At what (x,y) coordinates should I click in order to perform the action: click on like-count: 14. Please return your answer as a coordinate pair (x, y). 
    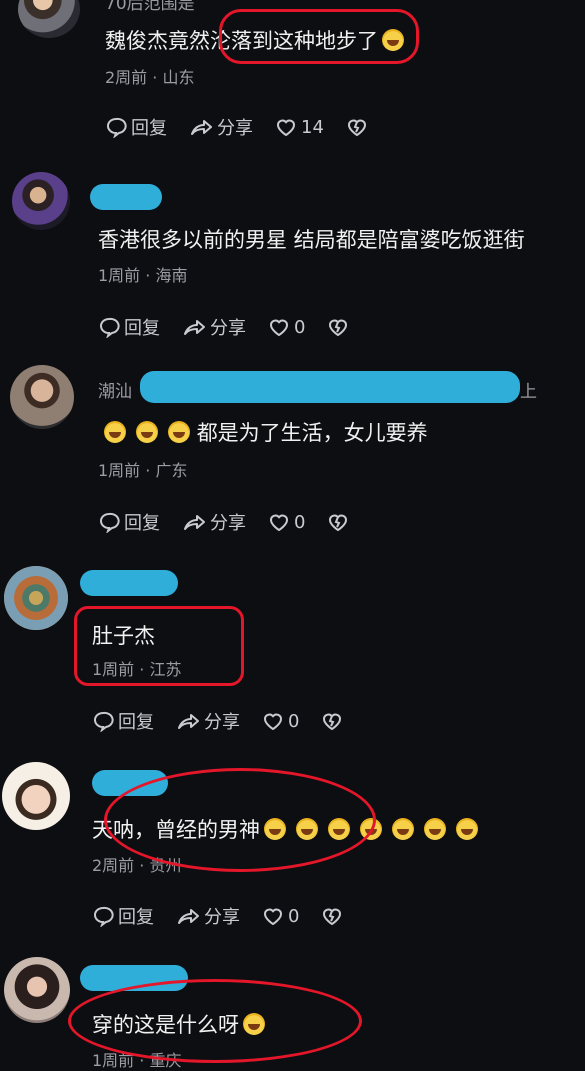
    Looking at the image, I should click on (312, 127).